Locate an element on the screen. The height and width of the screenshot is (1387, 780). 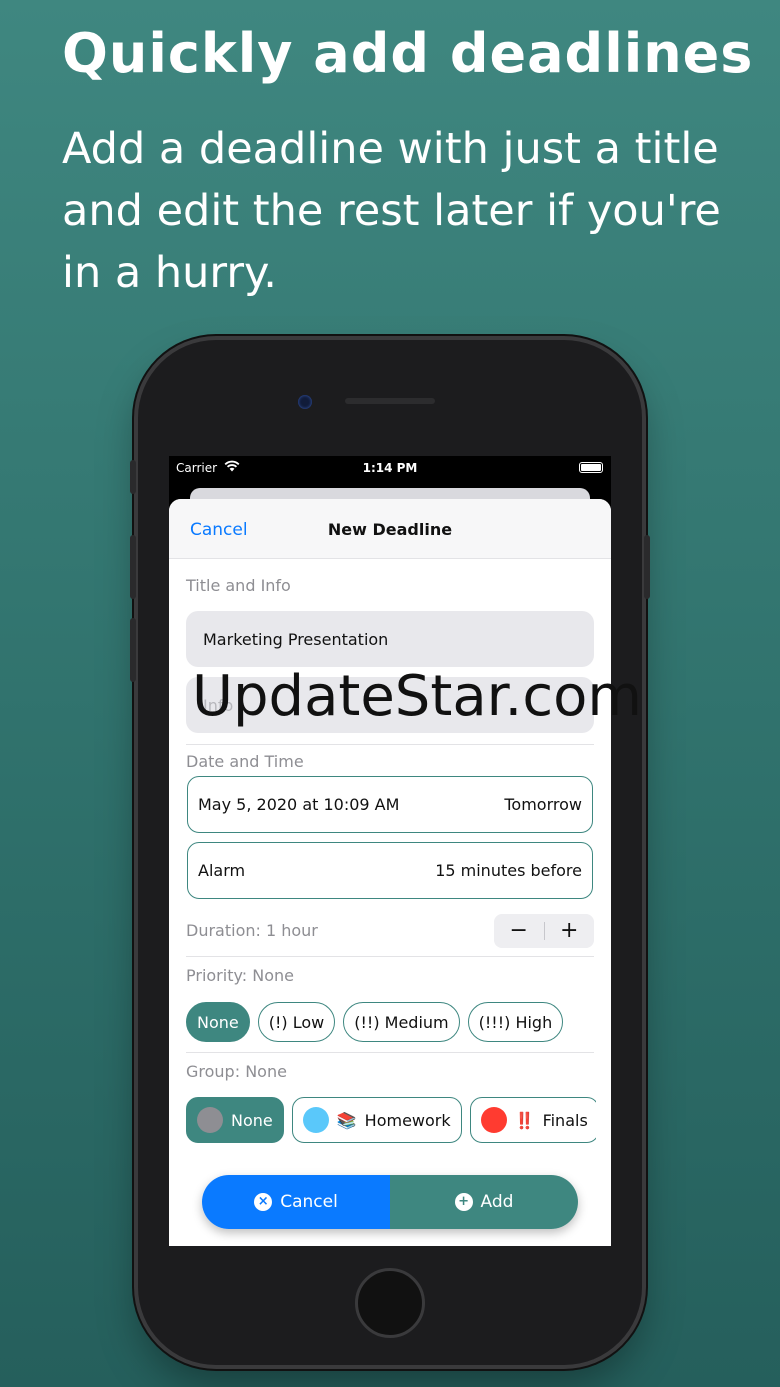
group-options: None 📚 Homework ‼️ Finals is located at coordinates (391, 1120).